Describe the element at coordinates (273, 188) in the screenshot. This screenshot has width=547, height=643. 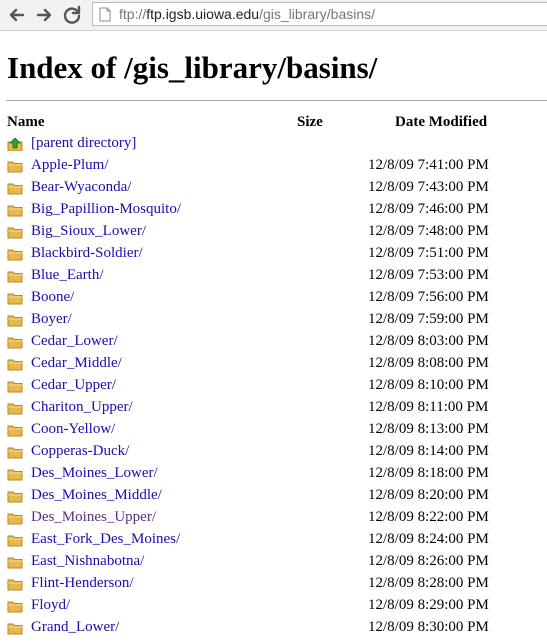
I see `table-row: Bear-Wyaconda/12/8/09 7:43:00 PM` at that location.